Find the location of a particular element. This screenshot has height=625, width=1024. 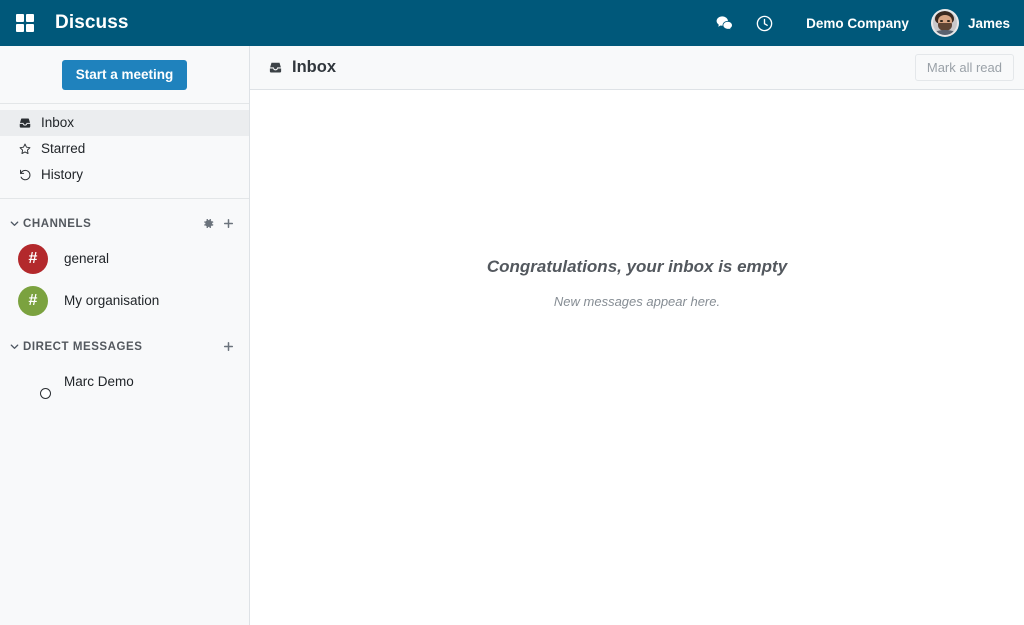

grid-apps-icon is located at coordinates (25, 23).